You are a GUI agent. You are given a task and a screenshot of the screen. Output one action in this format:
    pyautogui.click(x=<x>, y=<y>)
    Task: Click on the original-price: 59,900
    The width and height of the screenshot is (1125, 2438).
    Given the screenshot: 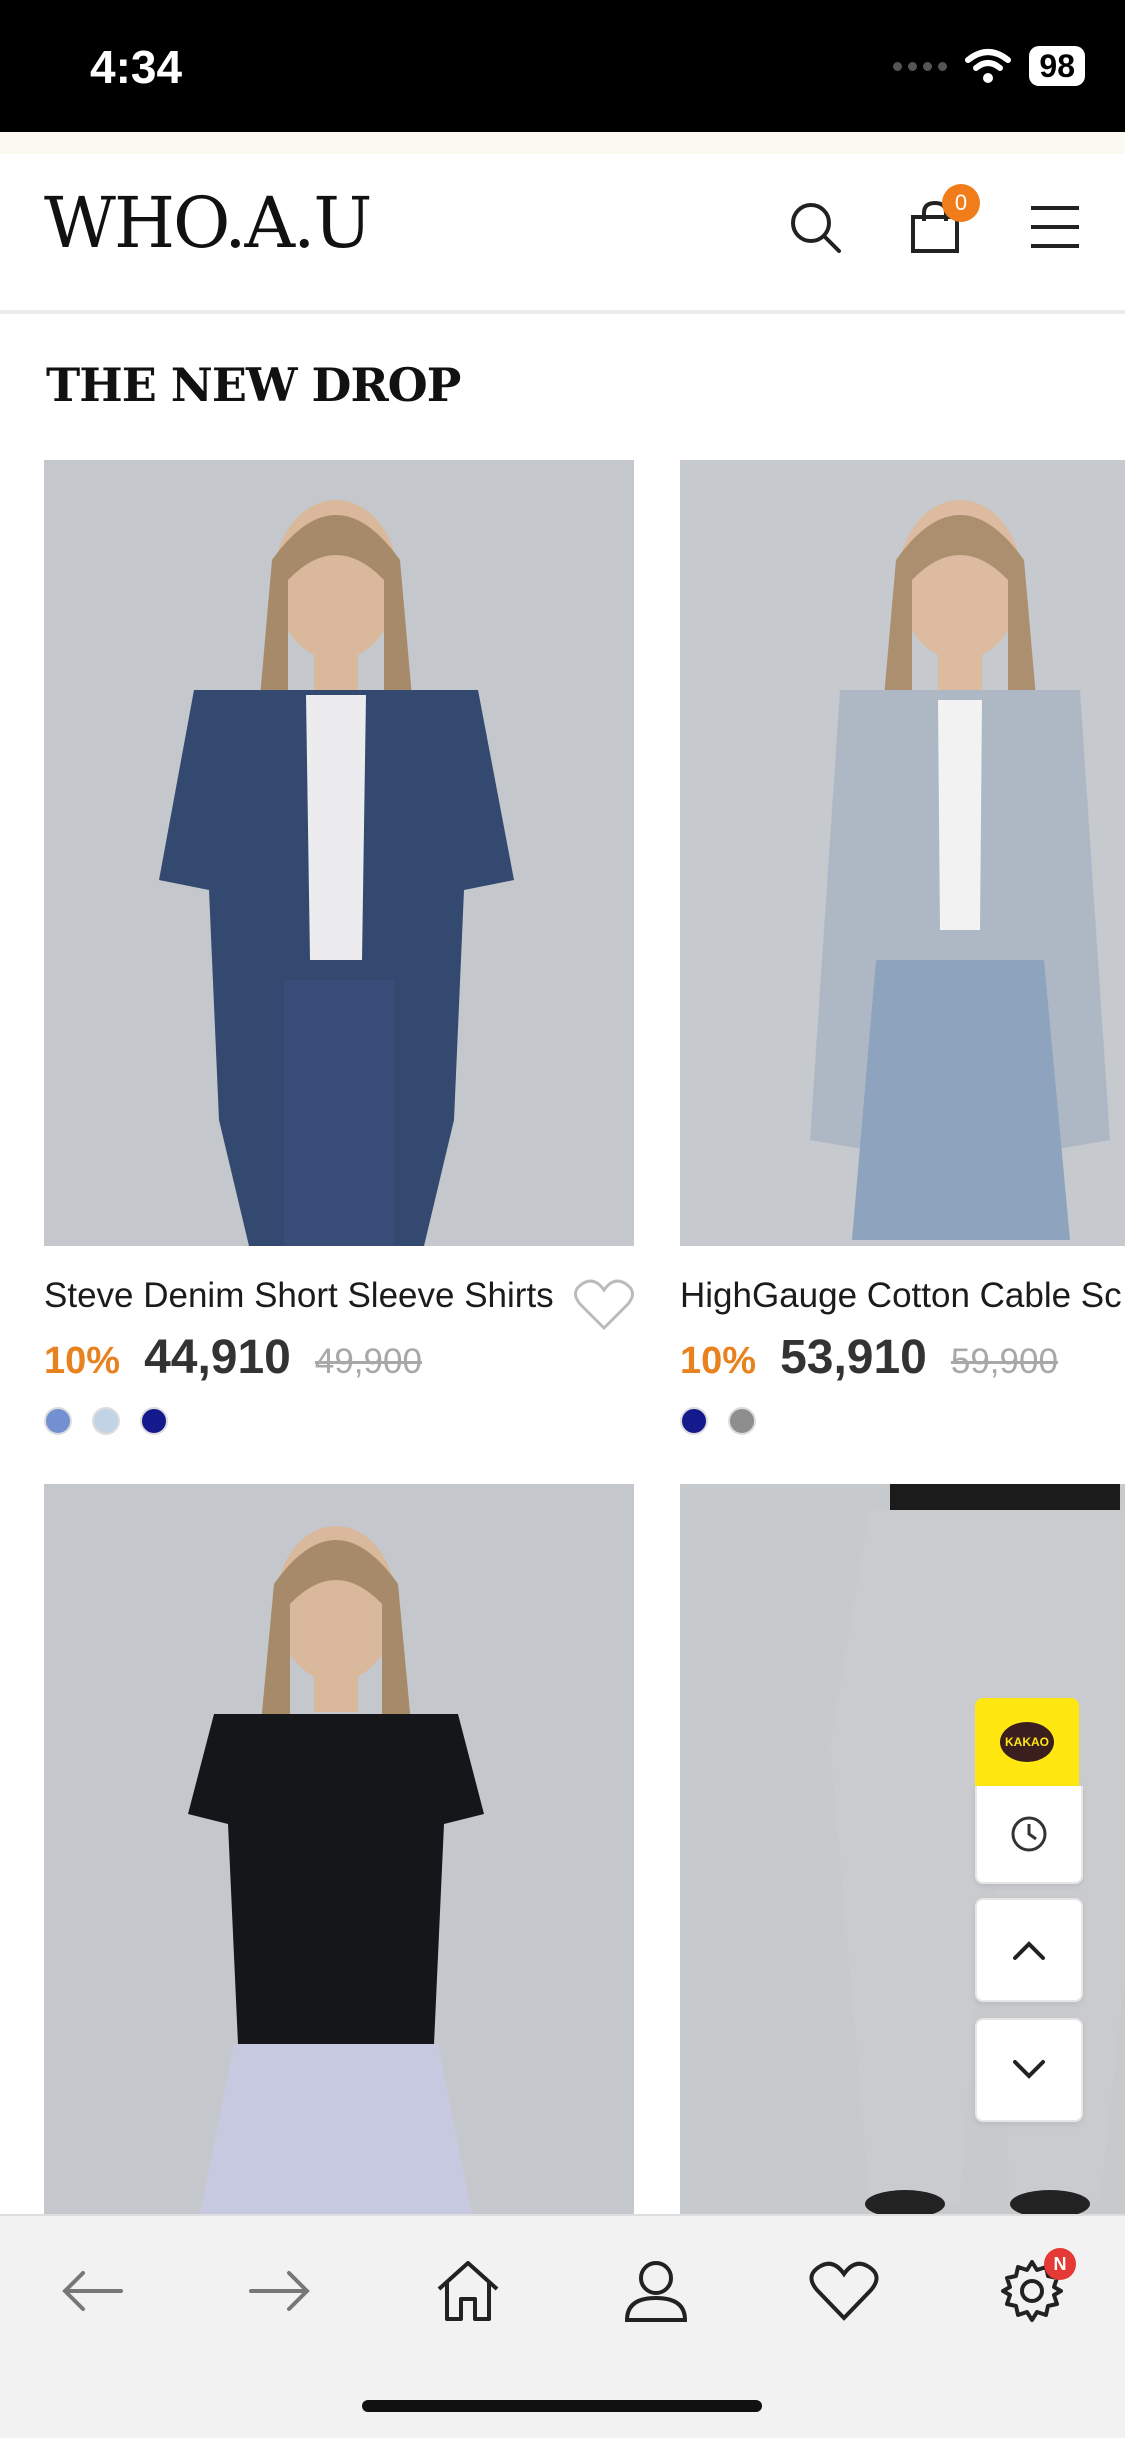 What is the action you would take?
    pyautogui.click(x=1004, y=1361)
    